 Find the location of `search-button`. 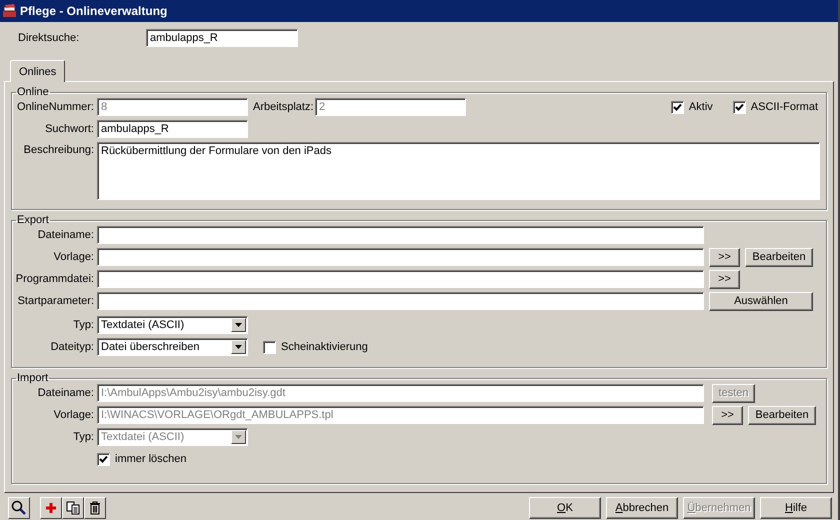

search-button is located at coordinates (19, 508).